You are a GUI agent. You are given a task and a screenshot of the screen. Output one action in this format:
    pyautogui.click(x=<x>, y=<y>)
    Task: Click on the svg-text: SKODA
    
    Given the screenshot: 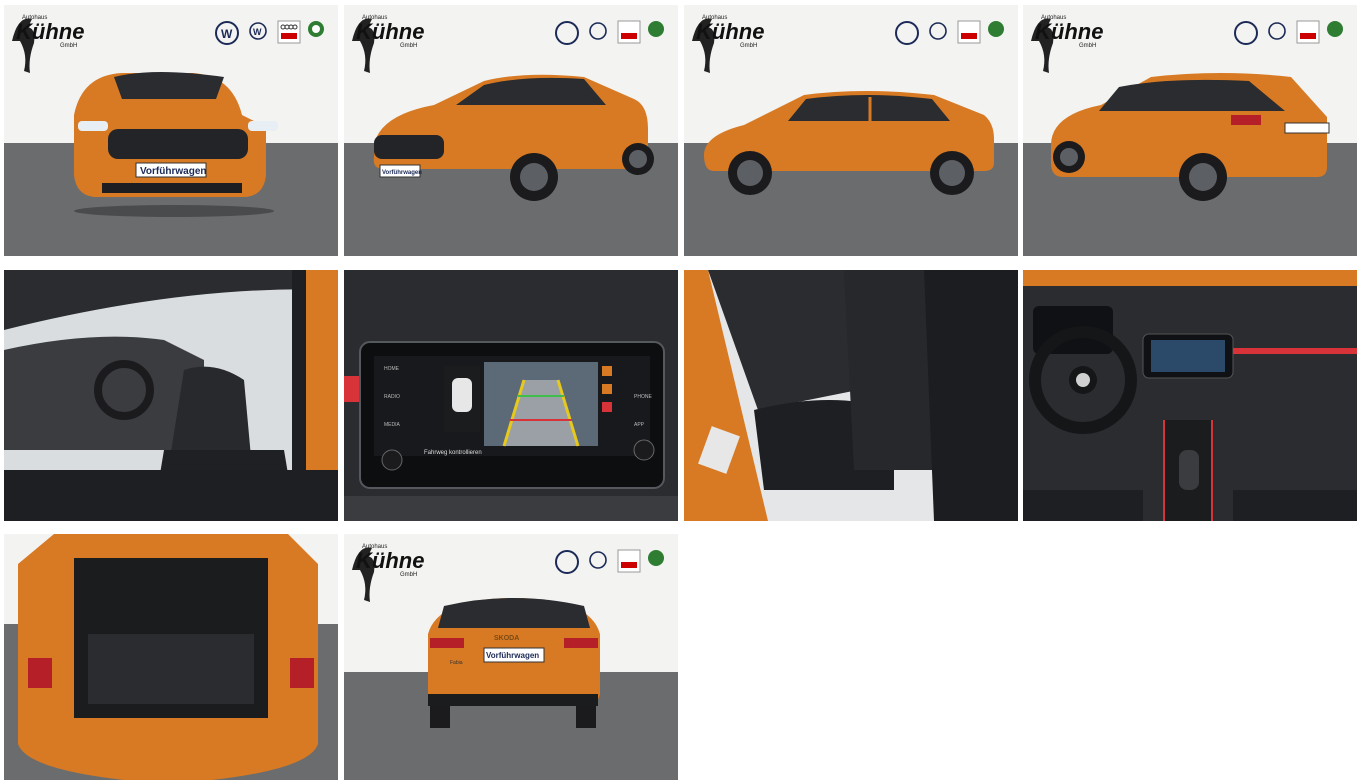 What is the action you would take?
    pyautogui.click(x=506, y=638)
    